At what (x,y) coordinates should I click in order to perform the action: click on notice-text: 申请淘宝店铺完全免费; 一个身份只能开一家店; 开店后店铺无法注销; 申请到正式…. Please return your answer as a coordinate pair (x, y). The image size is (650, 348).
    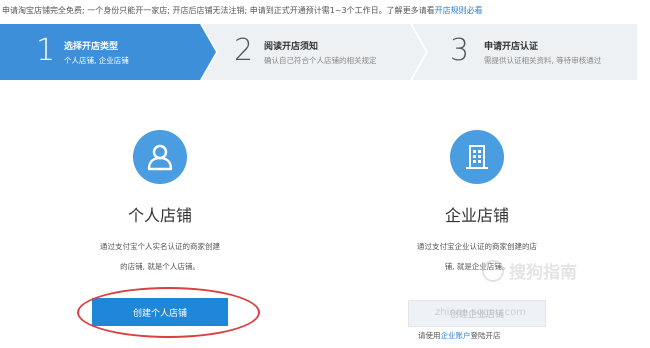
    Looking at the image, I should click on (218, 10).